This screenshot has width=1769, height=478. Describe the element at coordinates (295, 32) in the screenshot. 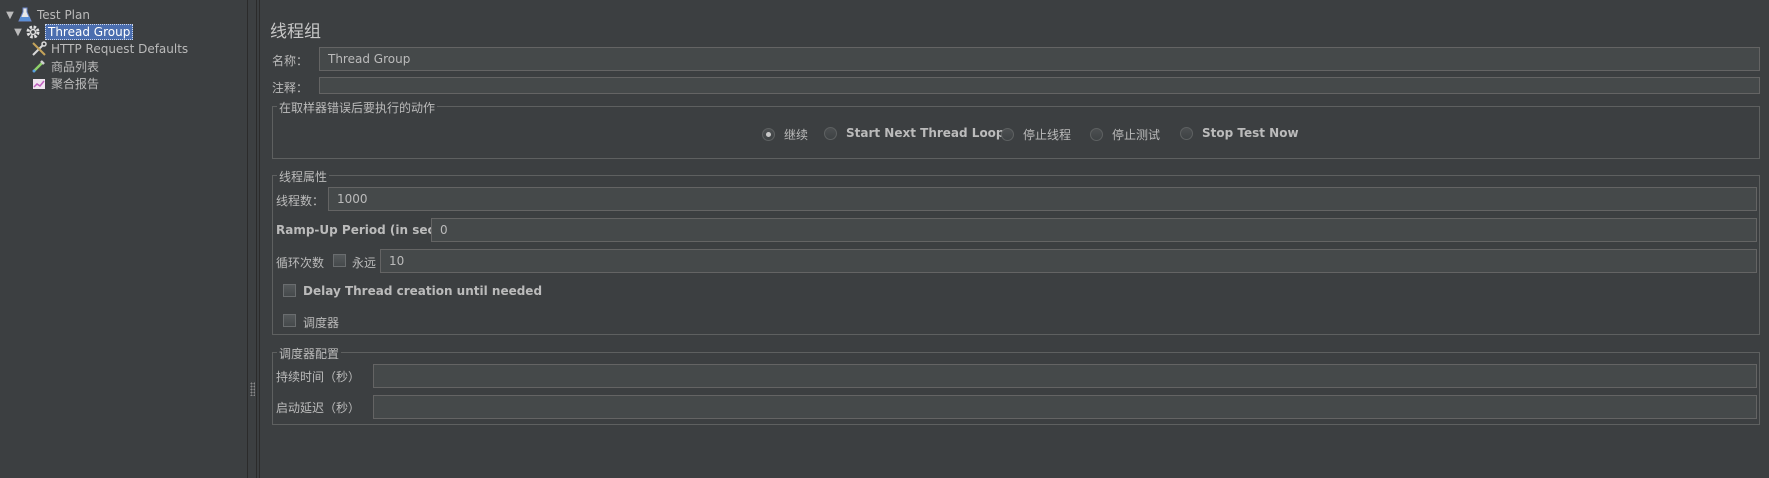

I see `page-title: 线程组` at that location.